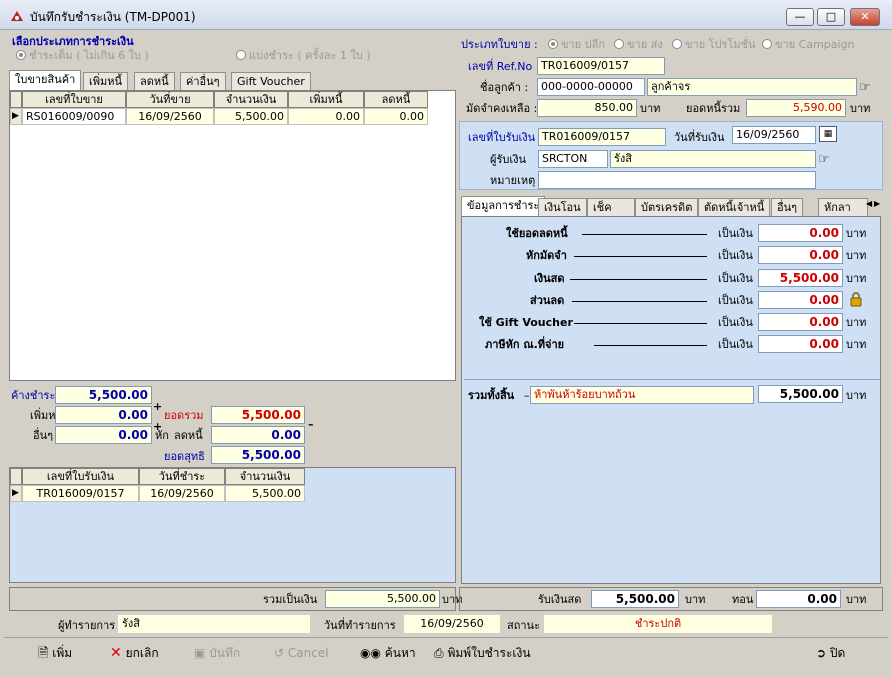  I want to click on payment-row-value-4: 0.00, so click(800, 322).